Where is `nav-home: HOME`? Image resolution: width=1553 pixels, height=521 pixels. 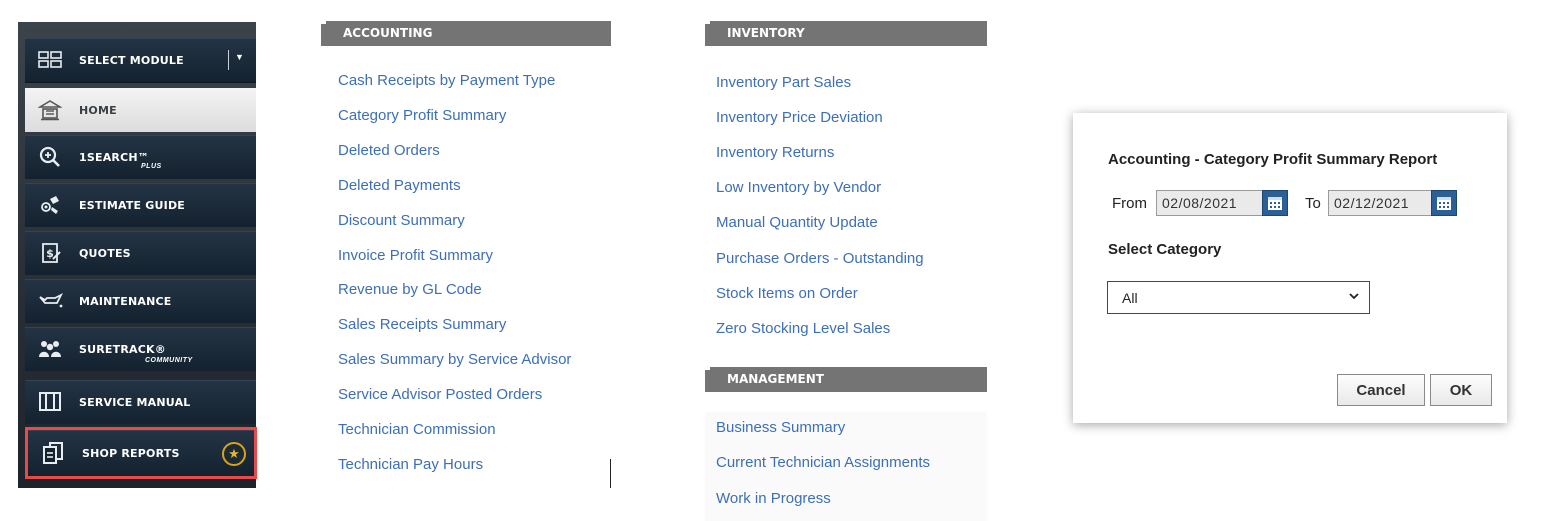
nav-home: HOME is located at coordinates (140, 110).